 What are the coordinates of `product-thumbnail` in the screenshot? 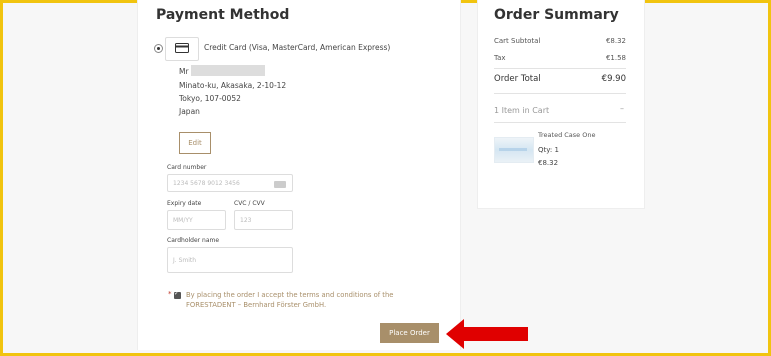 It's located at (514, 150).